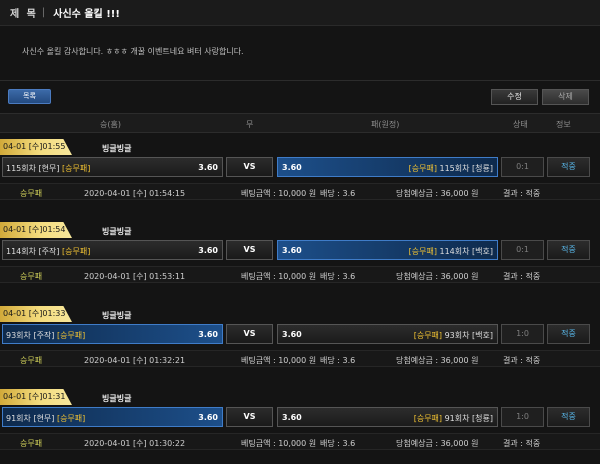 The width and height of the screenshot is (600, 464). Describe the element at coordinates (29, 96) in the screenshot. I see `list-button: 목록` at that location.